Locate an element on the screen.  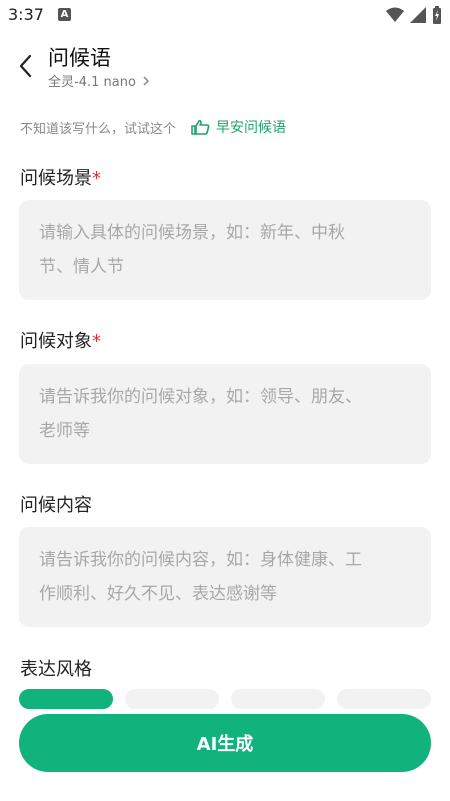
chevron-right-icon is located at coordinates (146, 80).